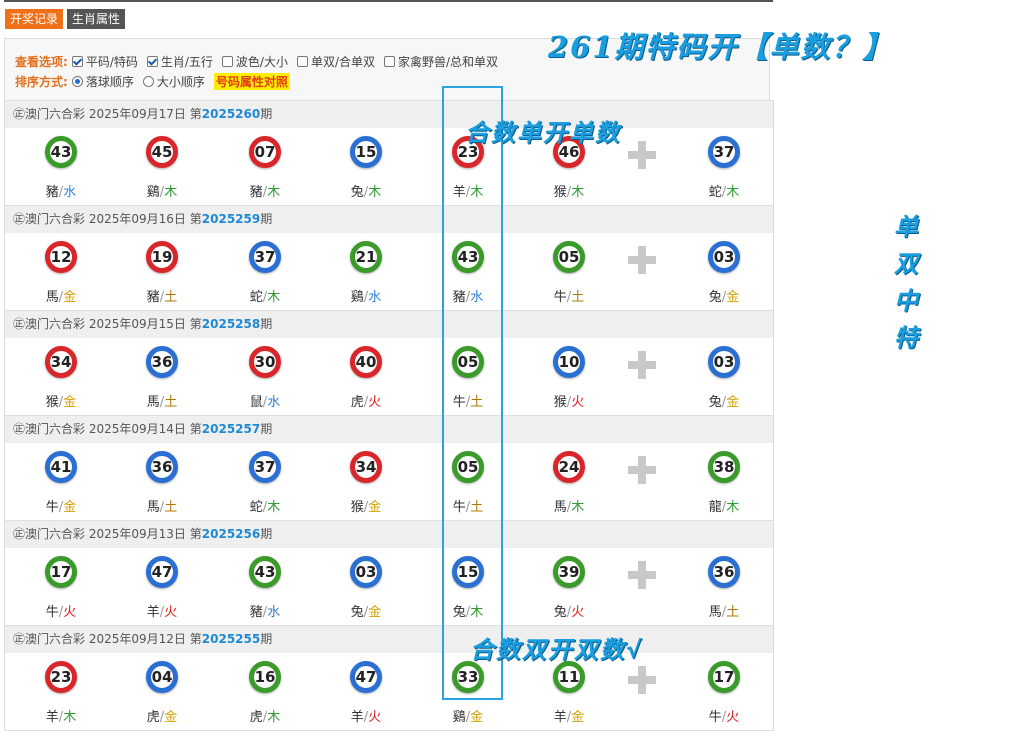 The height and width of the screenshot is (731, 1031). Describe the element at coordinates (389, 166) in the screenshot. I see `draw-balls: 43 豬/水 45 鷄/木 07 豬/木 15 兔/木 23 羊/木 46 猴/木 37 蛇/木` at that location.